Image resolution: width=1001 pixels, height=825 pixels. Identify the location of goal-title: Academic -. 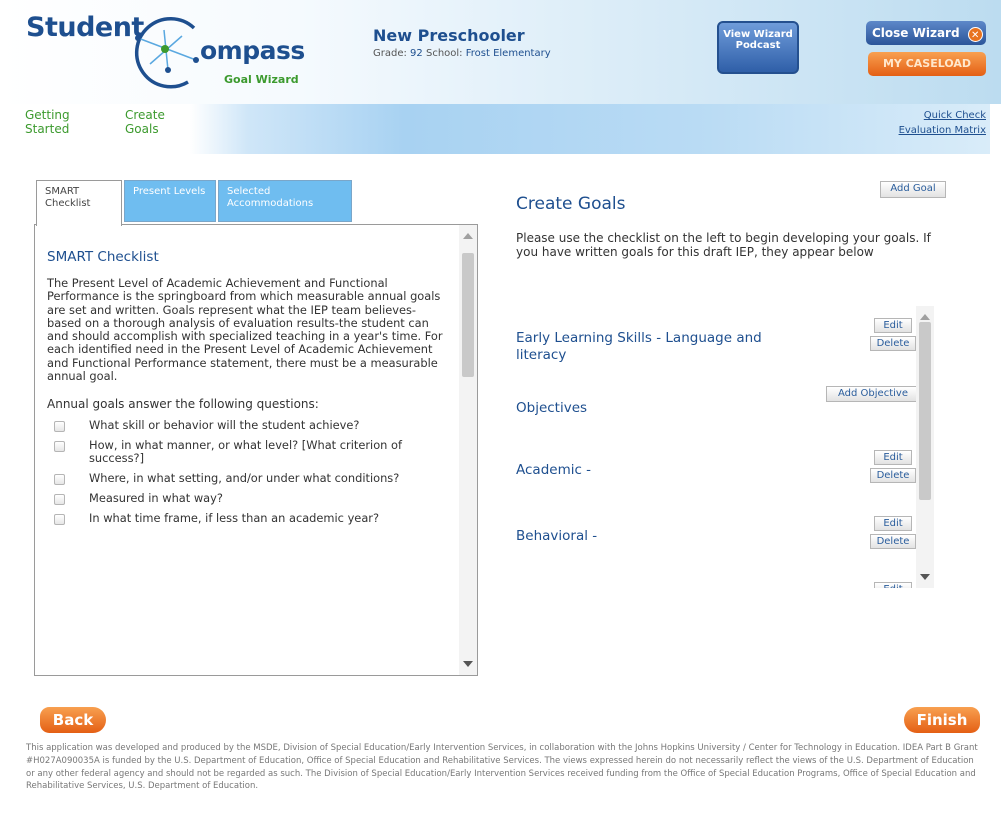
(554, 470).